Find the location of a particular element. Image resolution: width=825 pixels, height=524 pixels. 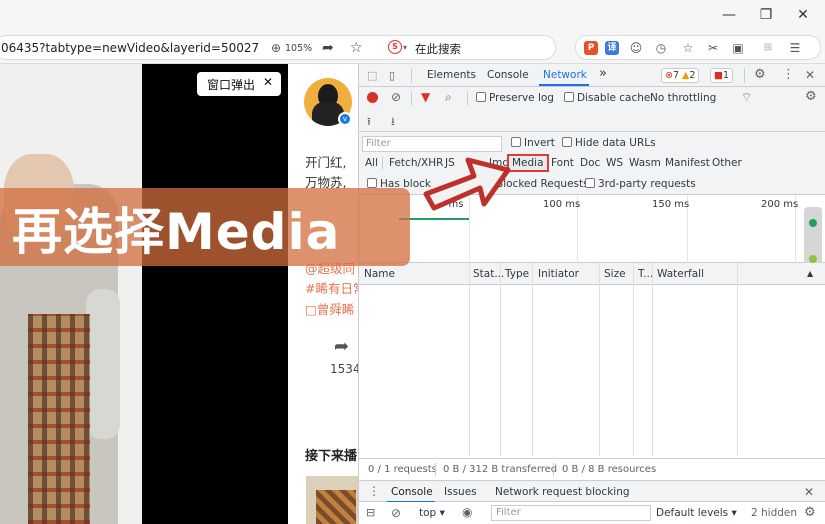

error-count: 7 is located at coordinates (676, 75).